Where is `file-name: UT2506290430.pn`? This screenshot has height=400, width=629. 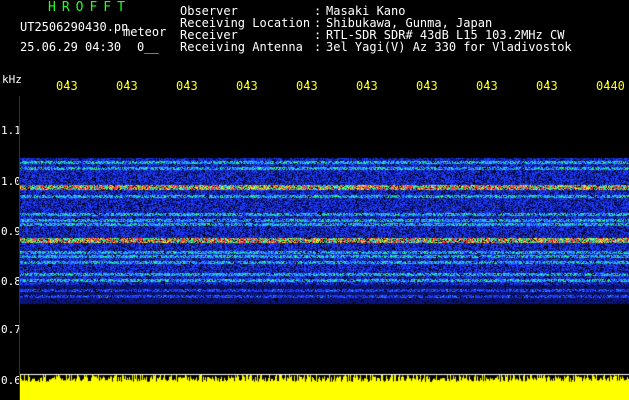
file-name: UT2506290430.pn is located at coordinates (74, 27).